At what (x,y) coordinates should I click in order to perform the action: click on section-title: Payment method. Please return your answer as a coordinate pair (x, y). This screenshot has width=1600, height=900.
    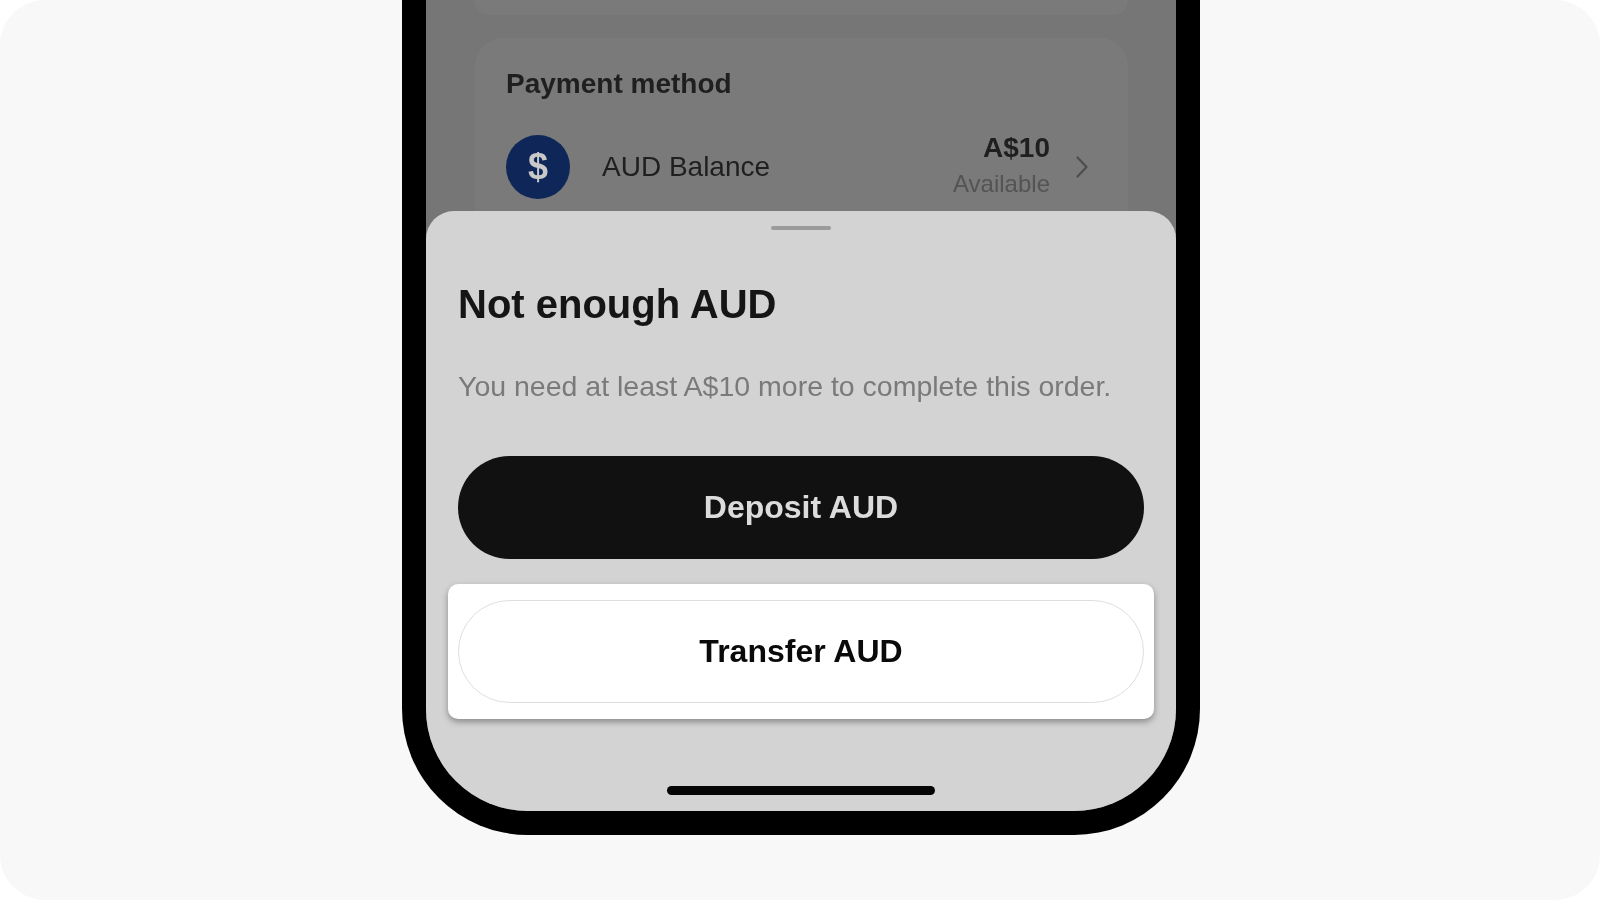
    Looking at the image, I should click on (619, 84).